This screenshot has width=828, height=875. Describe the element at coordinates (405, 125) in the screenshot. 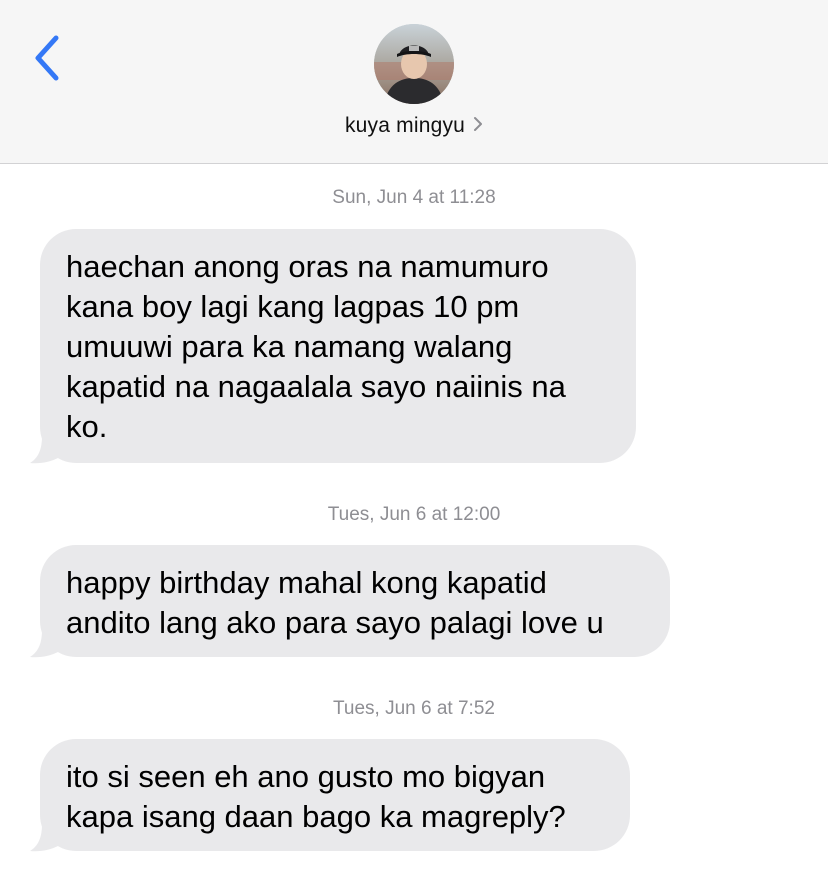

I see `contact-name: kuya mingyu` at that location.